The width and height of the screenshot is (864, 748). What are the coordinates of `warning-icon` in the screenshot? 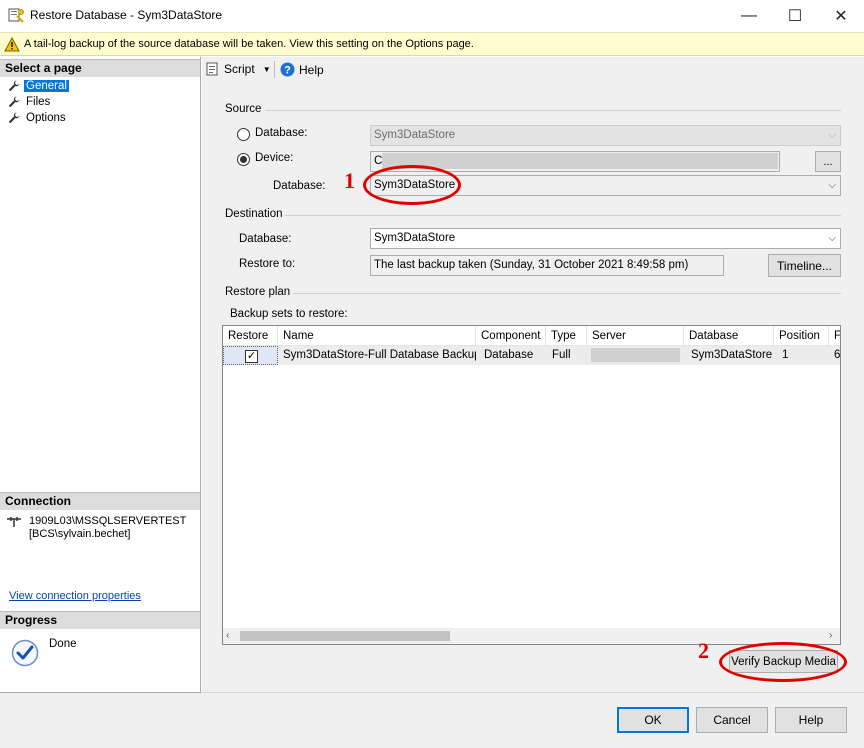 It's located at (12, 44).